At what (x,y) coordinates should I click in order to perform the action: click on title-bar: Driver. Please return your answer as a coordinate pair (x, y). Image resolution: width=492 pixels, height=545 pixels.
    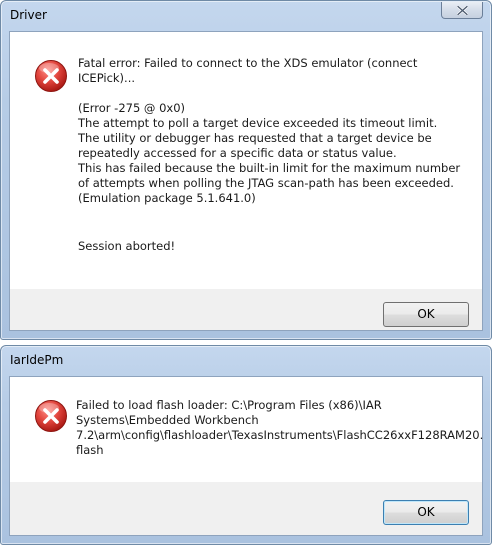
    Looking at the image, I should click on (246, 16).